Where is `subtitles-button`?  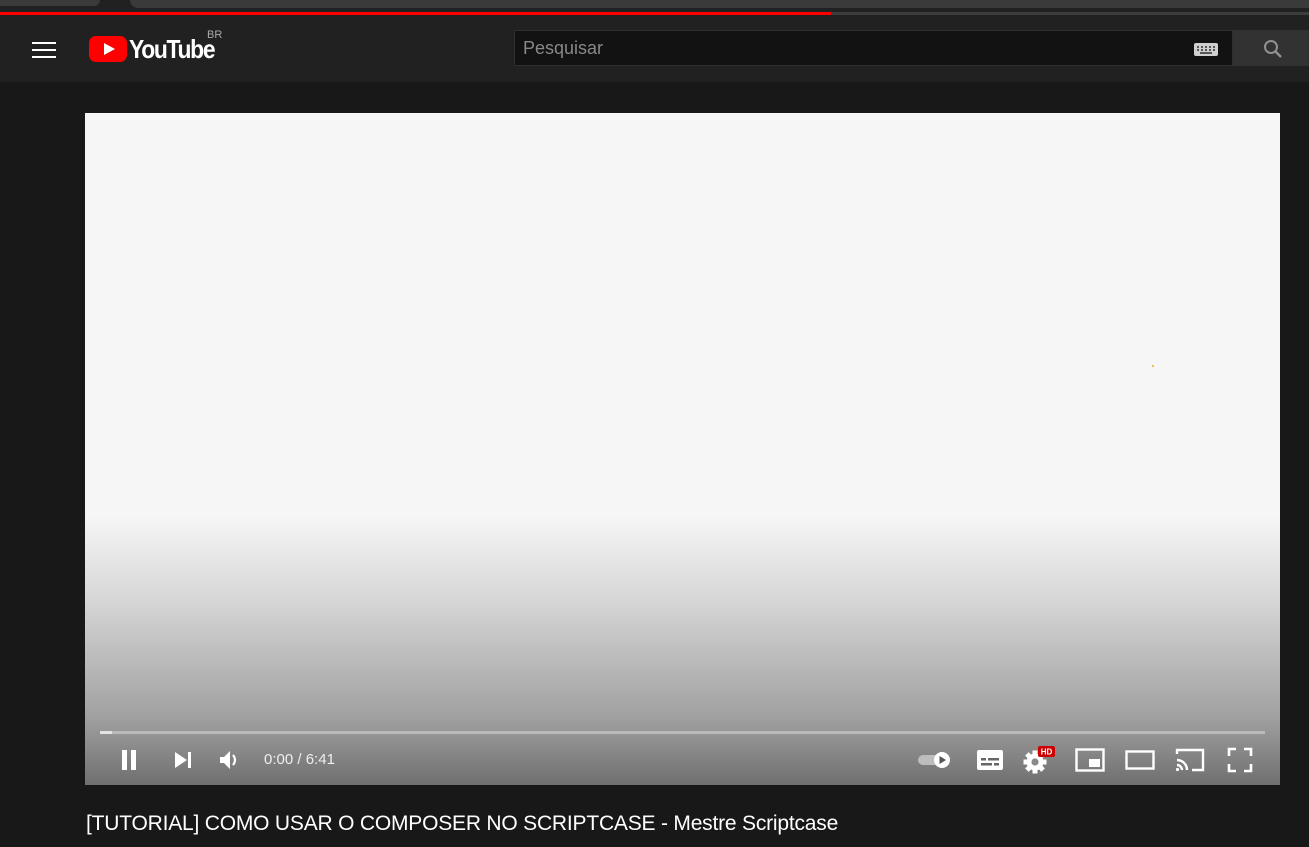
subtitles-button is located at coordinates (990, 760).